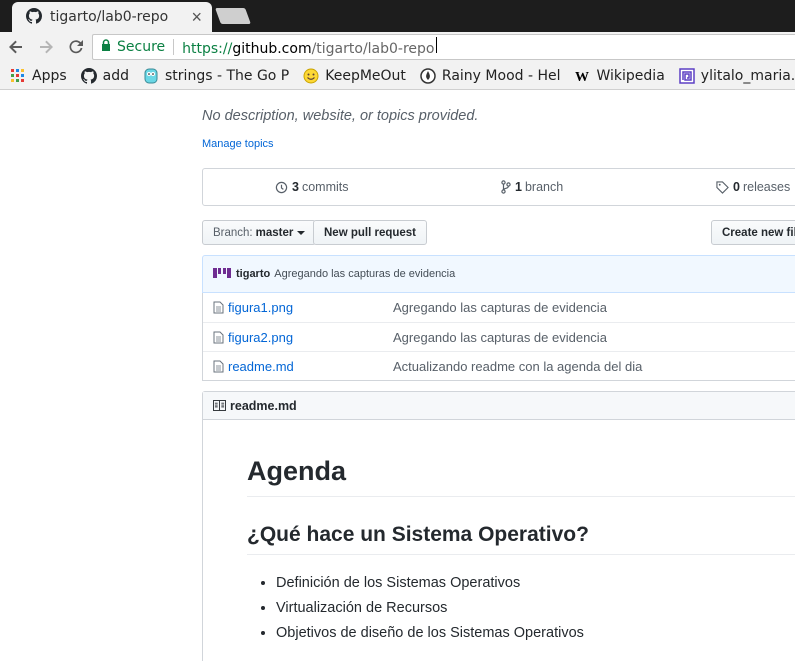 The height and width of the screenshot is (661, 795). What do you see at coordinates (310, 307) in the screenshot?
I see `file-name-link: figura1.png` at bounding box center [310, 307].